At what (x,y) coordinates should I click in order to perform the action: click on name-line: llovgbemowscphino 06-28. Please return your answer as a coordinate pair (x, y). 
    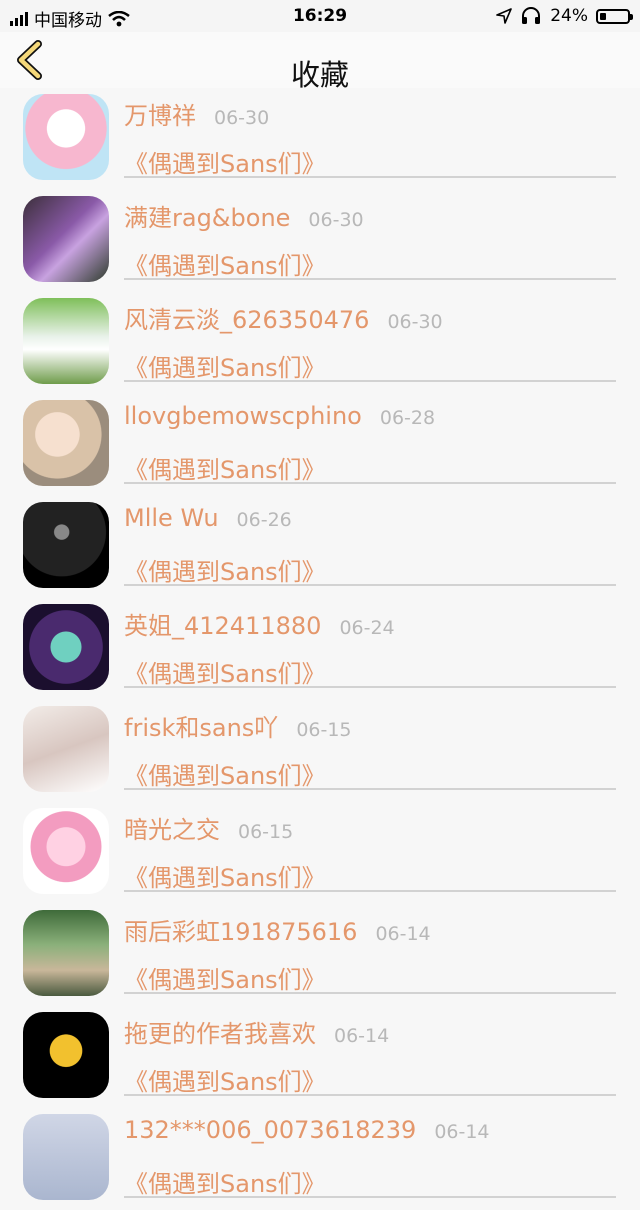
    Looking at the image, I should click on (279, 416).